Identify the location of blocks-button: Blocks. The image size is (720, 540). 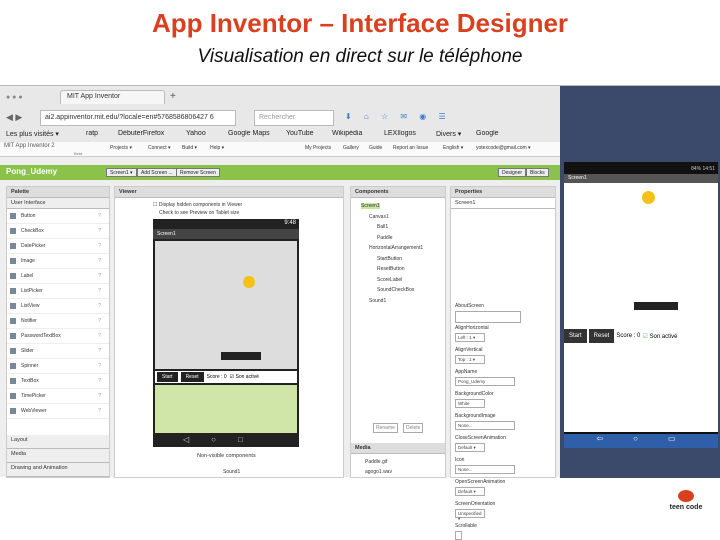
(537, 172).